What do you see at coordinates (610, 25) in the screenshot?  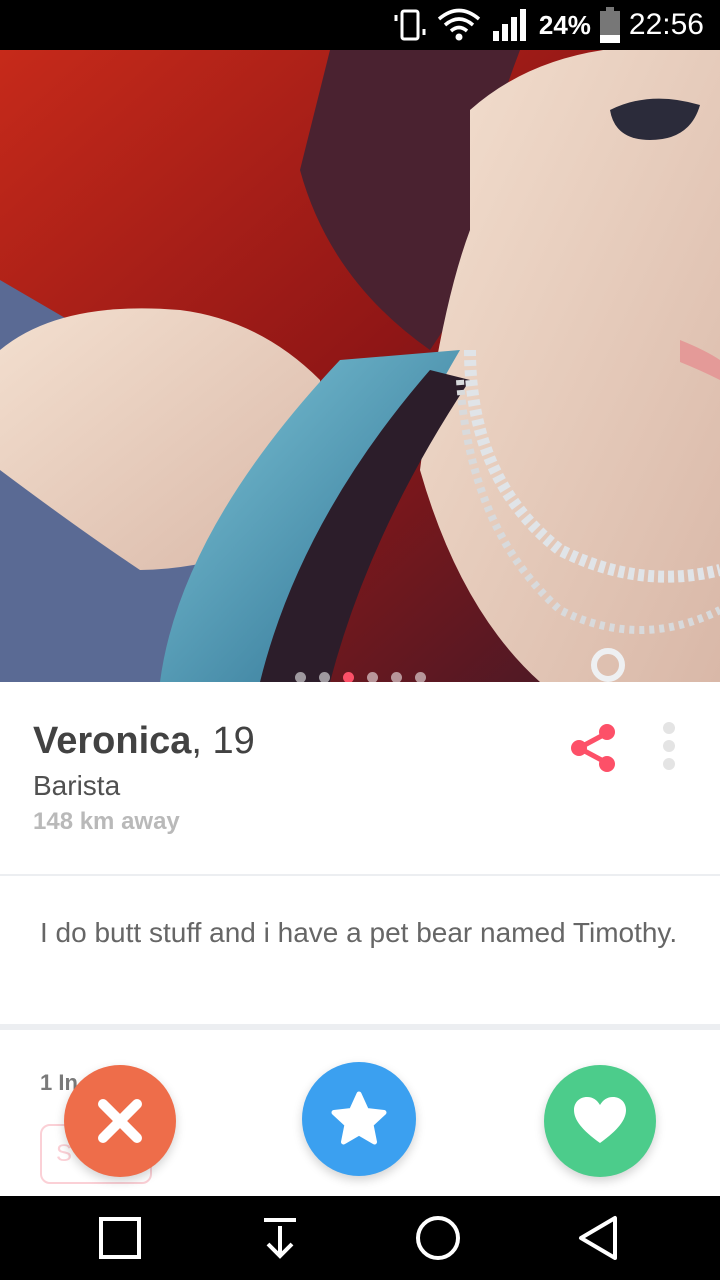 I see `battery-icon` at bounding box center [610, 25].